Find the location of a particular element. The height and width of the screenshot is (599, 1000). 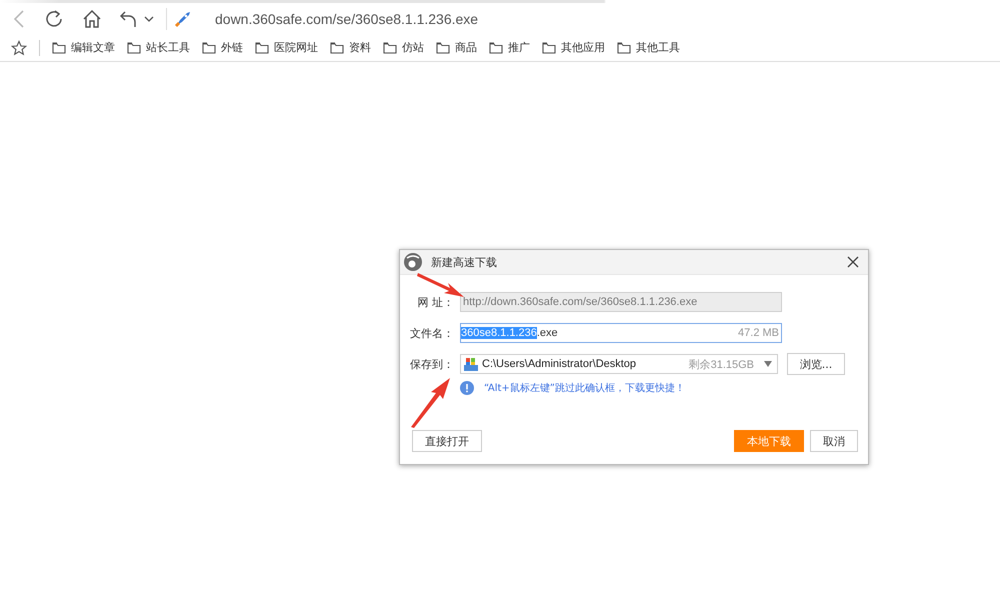

caret-icon is located at coordinates (149, 18).